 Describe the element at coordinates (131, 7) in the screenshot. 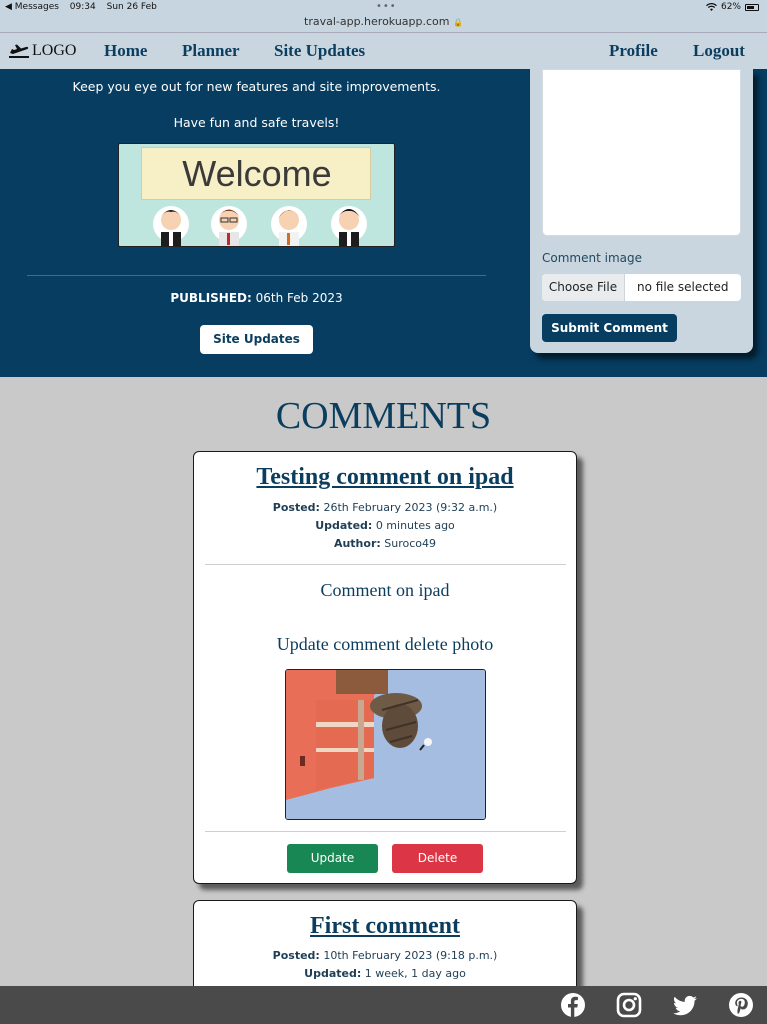

I see `status-date: Sun 26 Feb` at that location.